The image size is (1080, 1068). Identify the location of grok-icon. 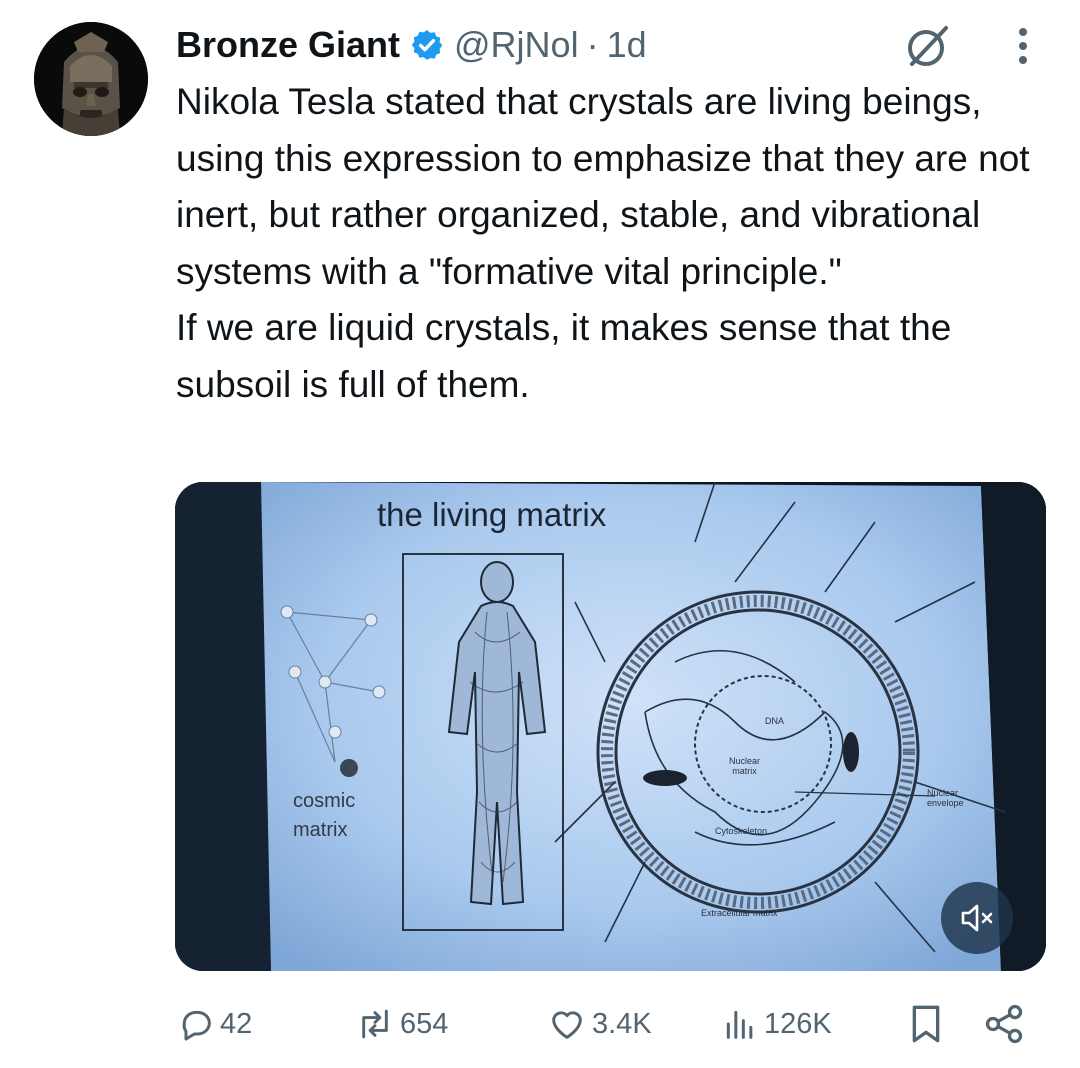
(928, 46).